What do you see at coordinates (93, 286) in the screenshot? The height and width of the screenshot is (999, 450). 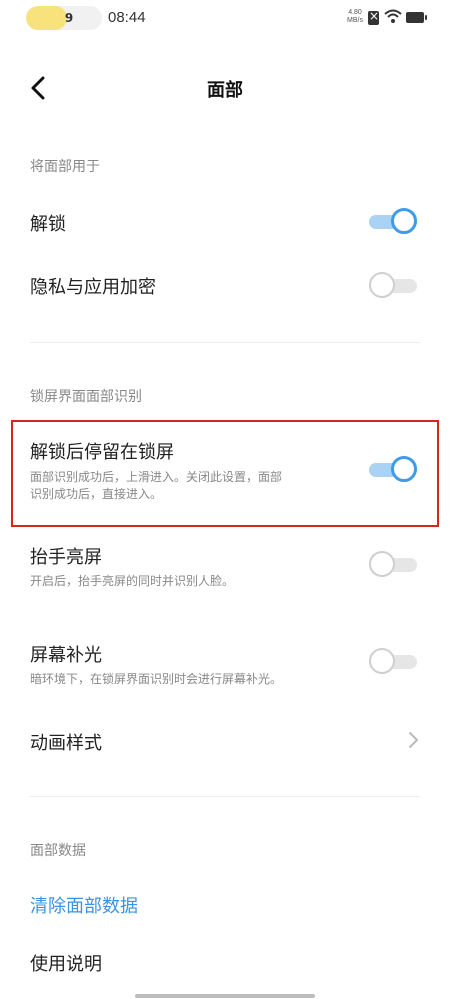 I see `privacy-encryption-label: 隐私与应用加密` at bounding box center [93, 286].